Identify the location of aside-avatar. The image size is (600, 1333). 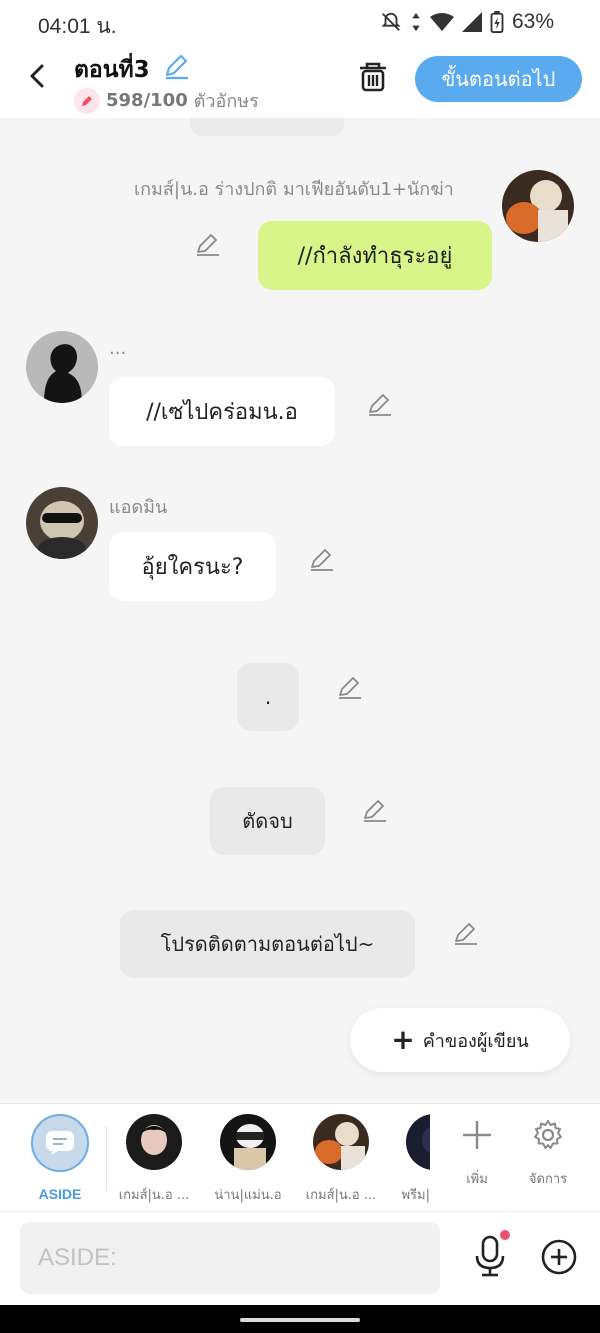
(60, 1143).